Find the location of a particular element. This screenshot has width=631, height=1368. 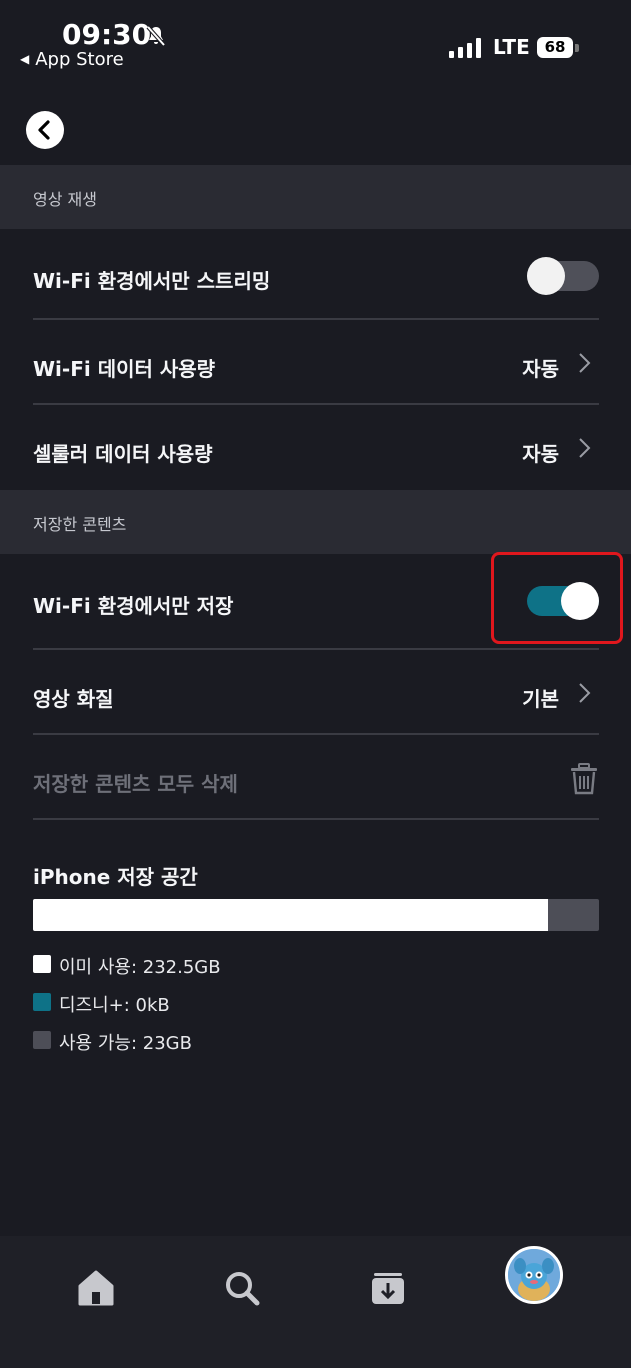

row-label: Wi-Fi 환경에서만 스트리밍 is located at coordinates (152, 281).